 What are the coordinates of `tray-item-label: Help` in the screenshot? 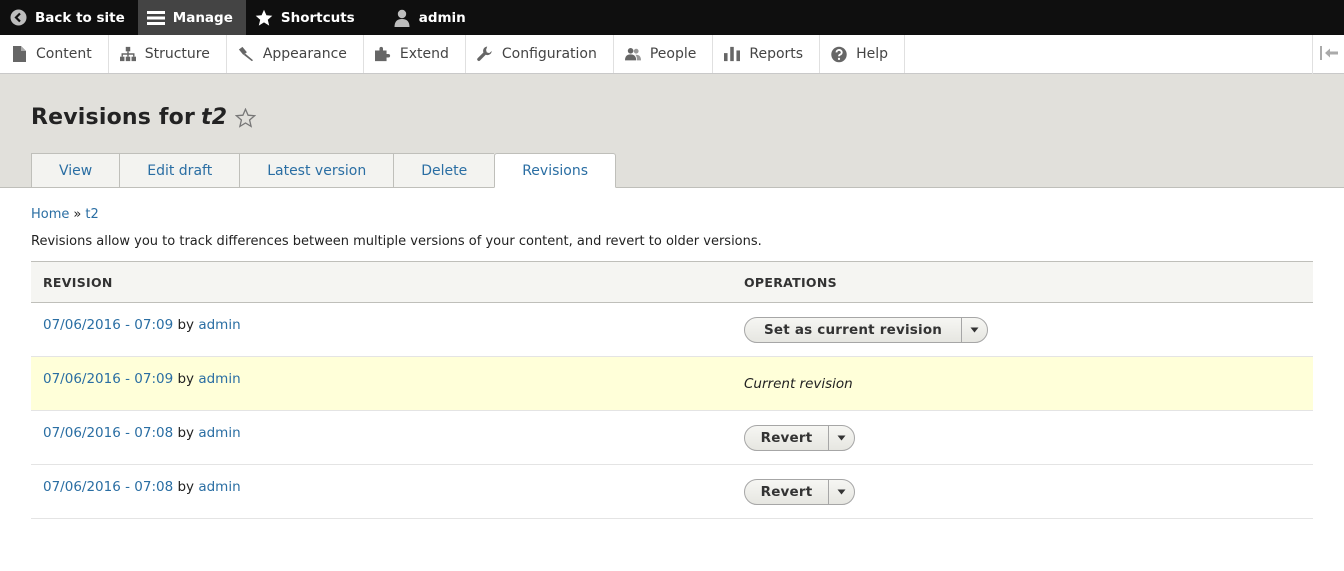 It's located at (872, 54).